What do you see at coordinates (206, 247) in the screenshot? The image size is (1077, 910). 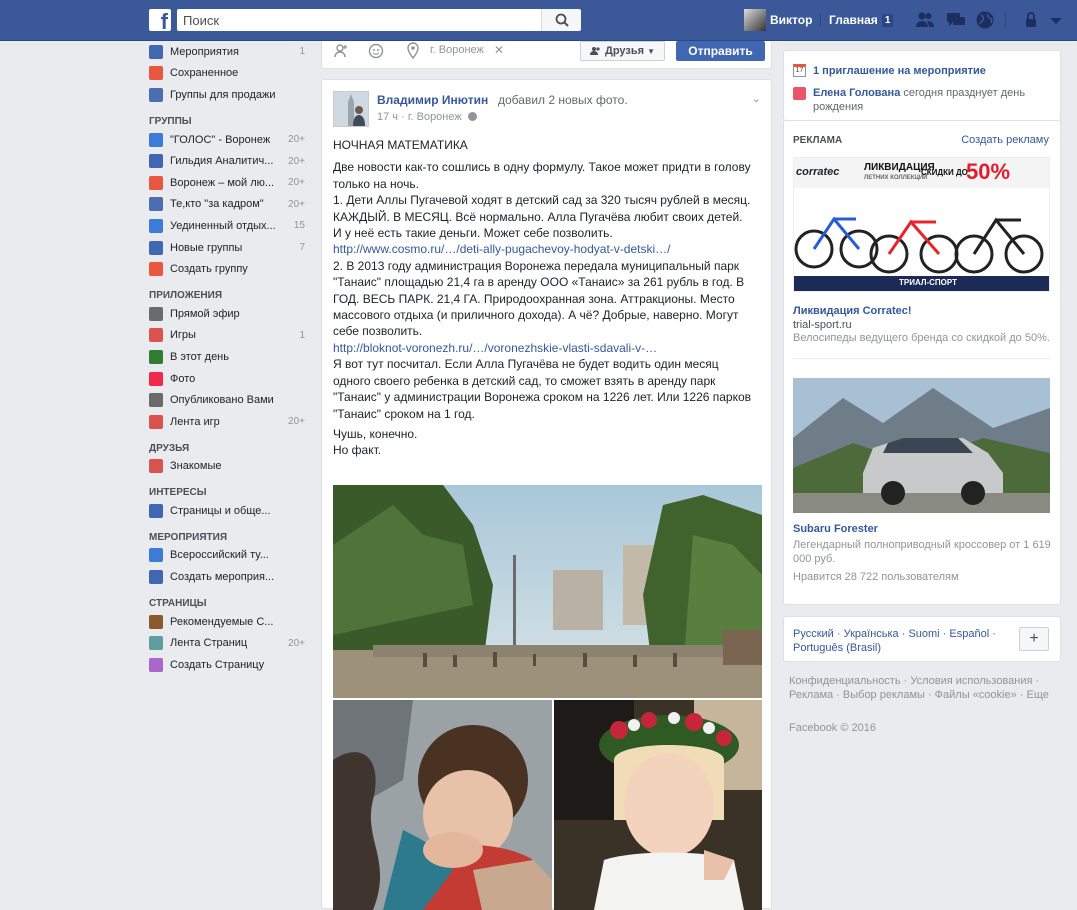 I see `sidebar-item-label: Новые группы` at bounding box center [206, 247].